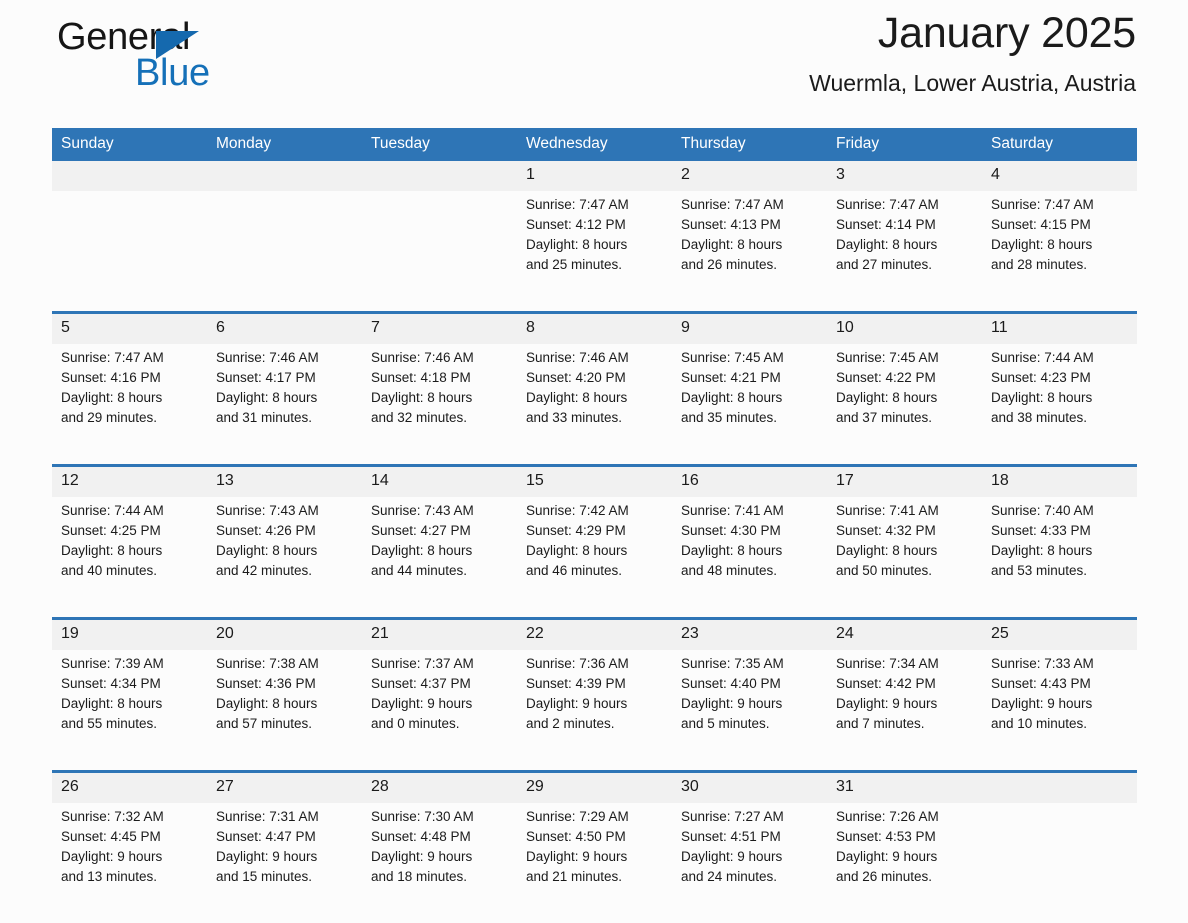 The height and width of the screenshot is (923, 1188). I want to click on general-blue-logo: General Blue, so click(187, 62).